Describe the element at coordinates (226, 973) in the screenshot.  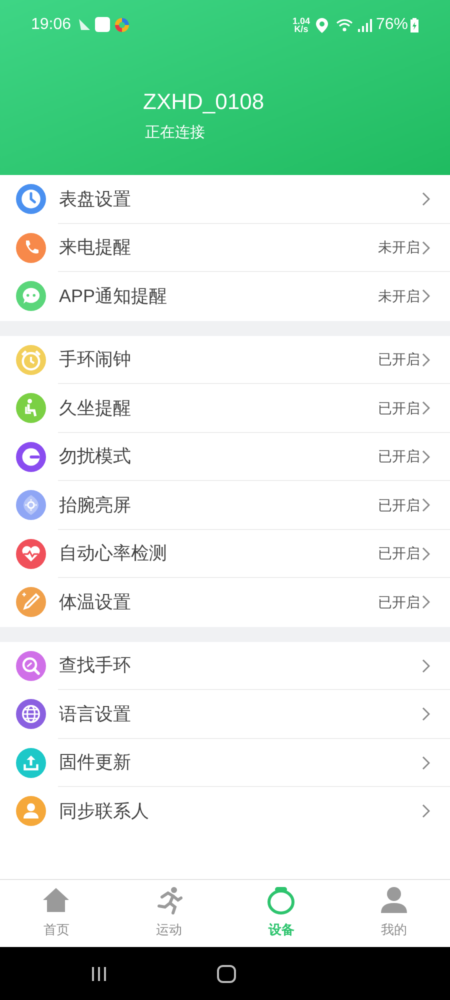
I see `home-button-icon` at that location.